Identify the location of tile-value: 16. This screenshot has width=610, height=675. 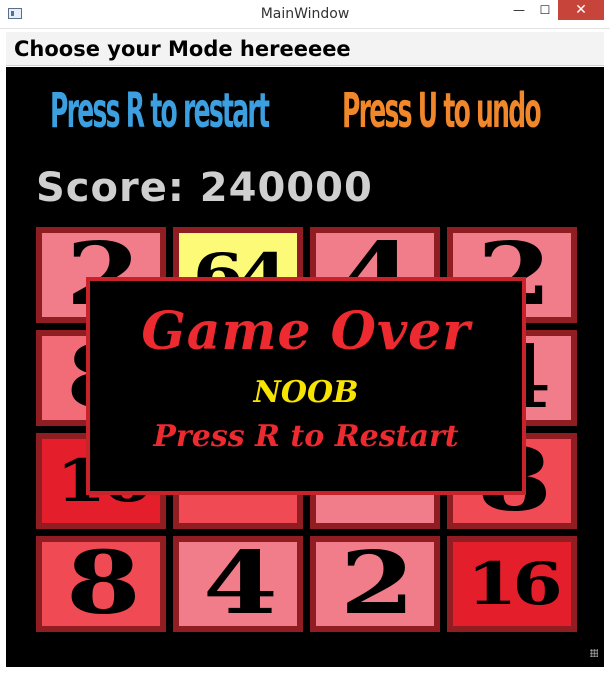
(514, 584).